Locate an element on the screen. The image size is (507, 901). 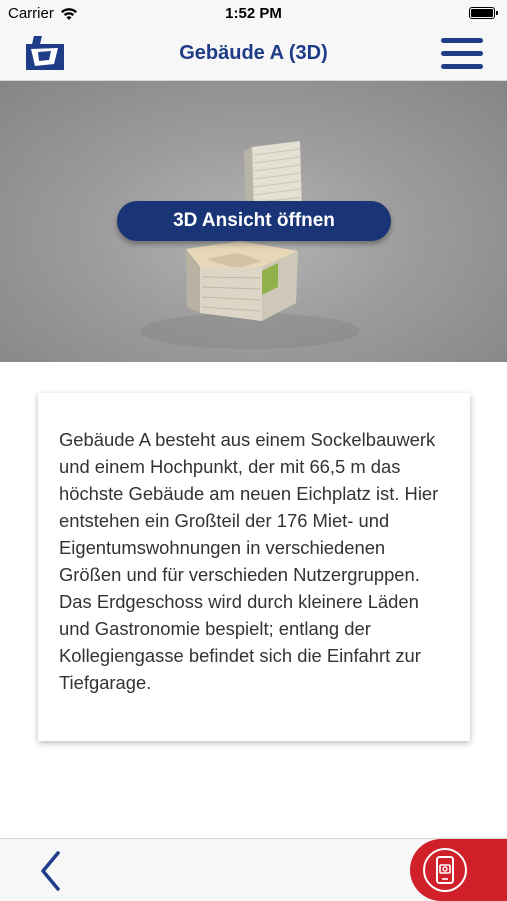
page-title: Gebäude A (3D) is located at coordinates (253, 53).